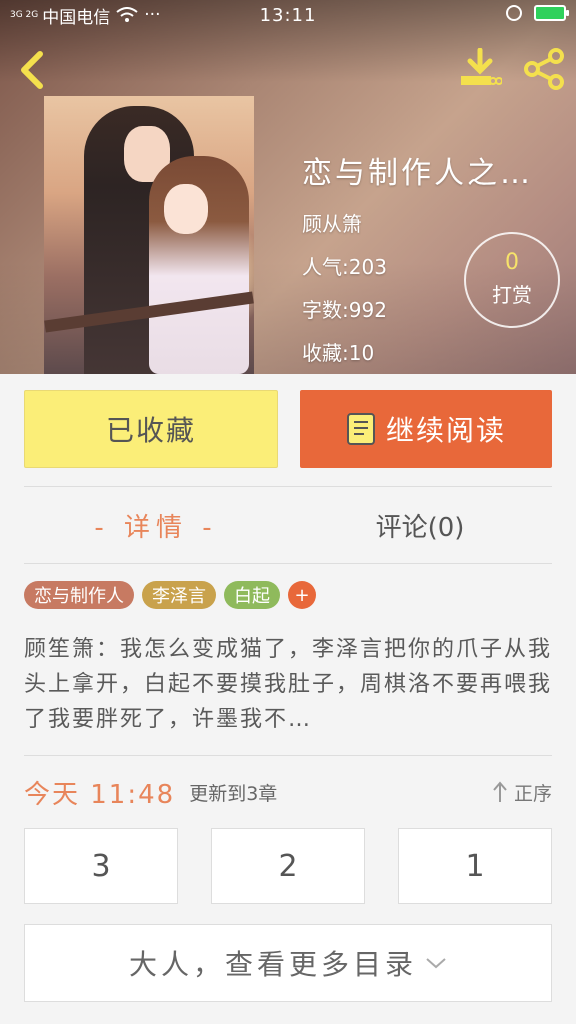  What do you see at coordinates (76, 17) in the screenshot?
I see `carrier-name: 中国电信` at bounding box center [76, 17].